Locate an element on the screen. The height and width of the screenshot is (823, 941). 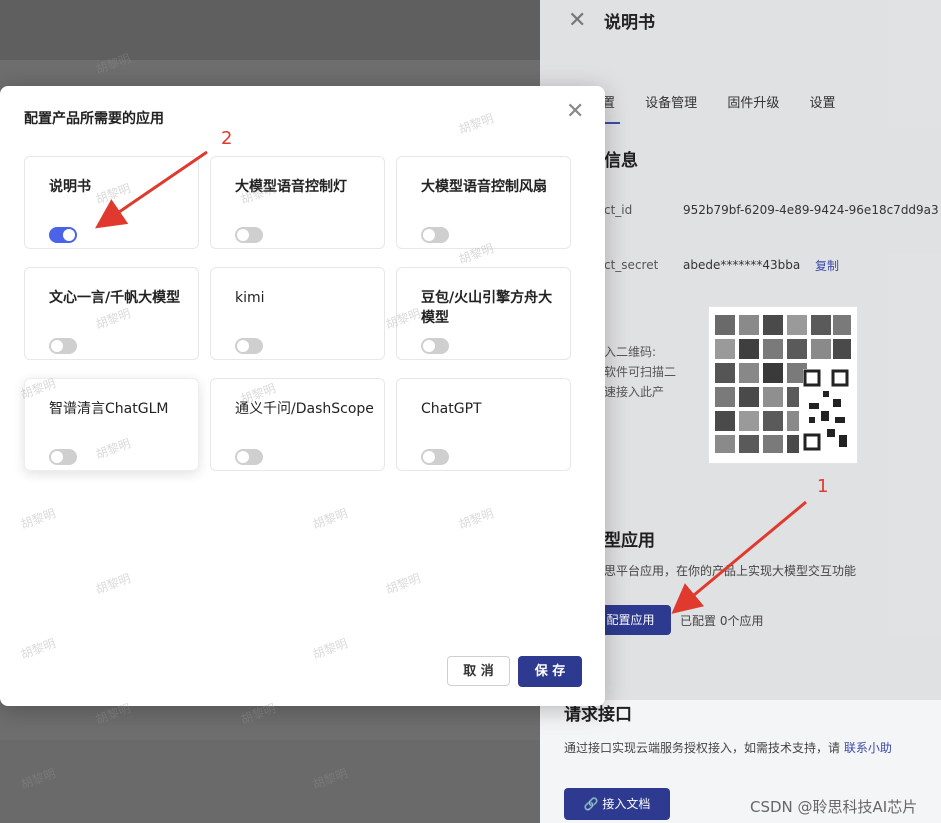
qr-note: 入二维码: 软件可扫描二 速接入此产 is located at coordinates (640, 372).